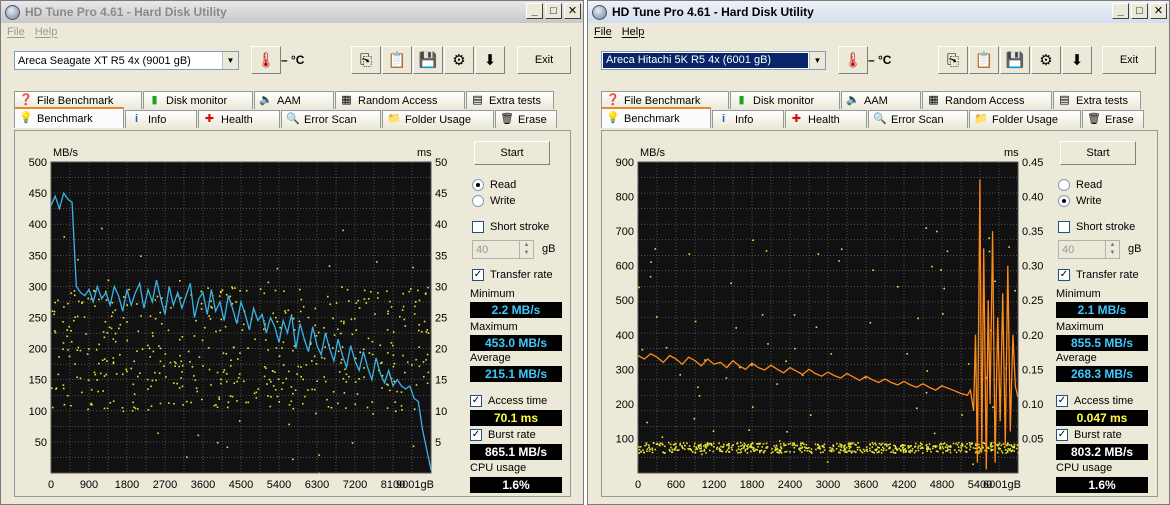 This screenshot has width=1170, height=505. I want to click on y-right-tick-label: 0.30, so click(1032, 267).